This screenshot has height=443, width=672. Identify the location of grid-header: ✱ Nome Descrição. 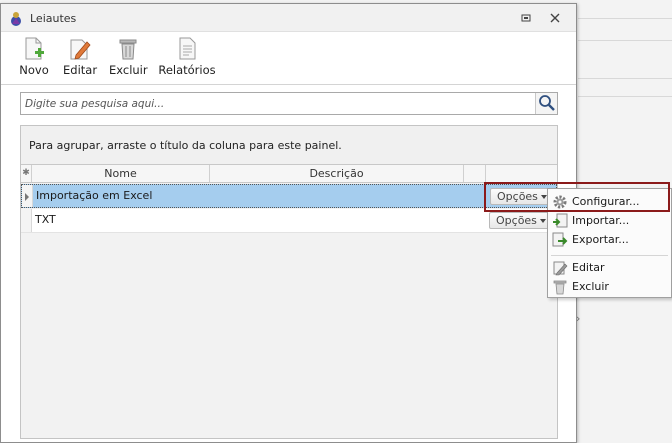
(289, 173).